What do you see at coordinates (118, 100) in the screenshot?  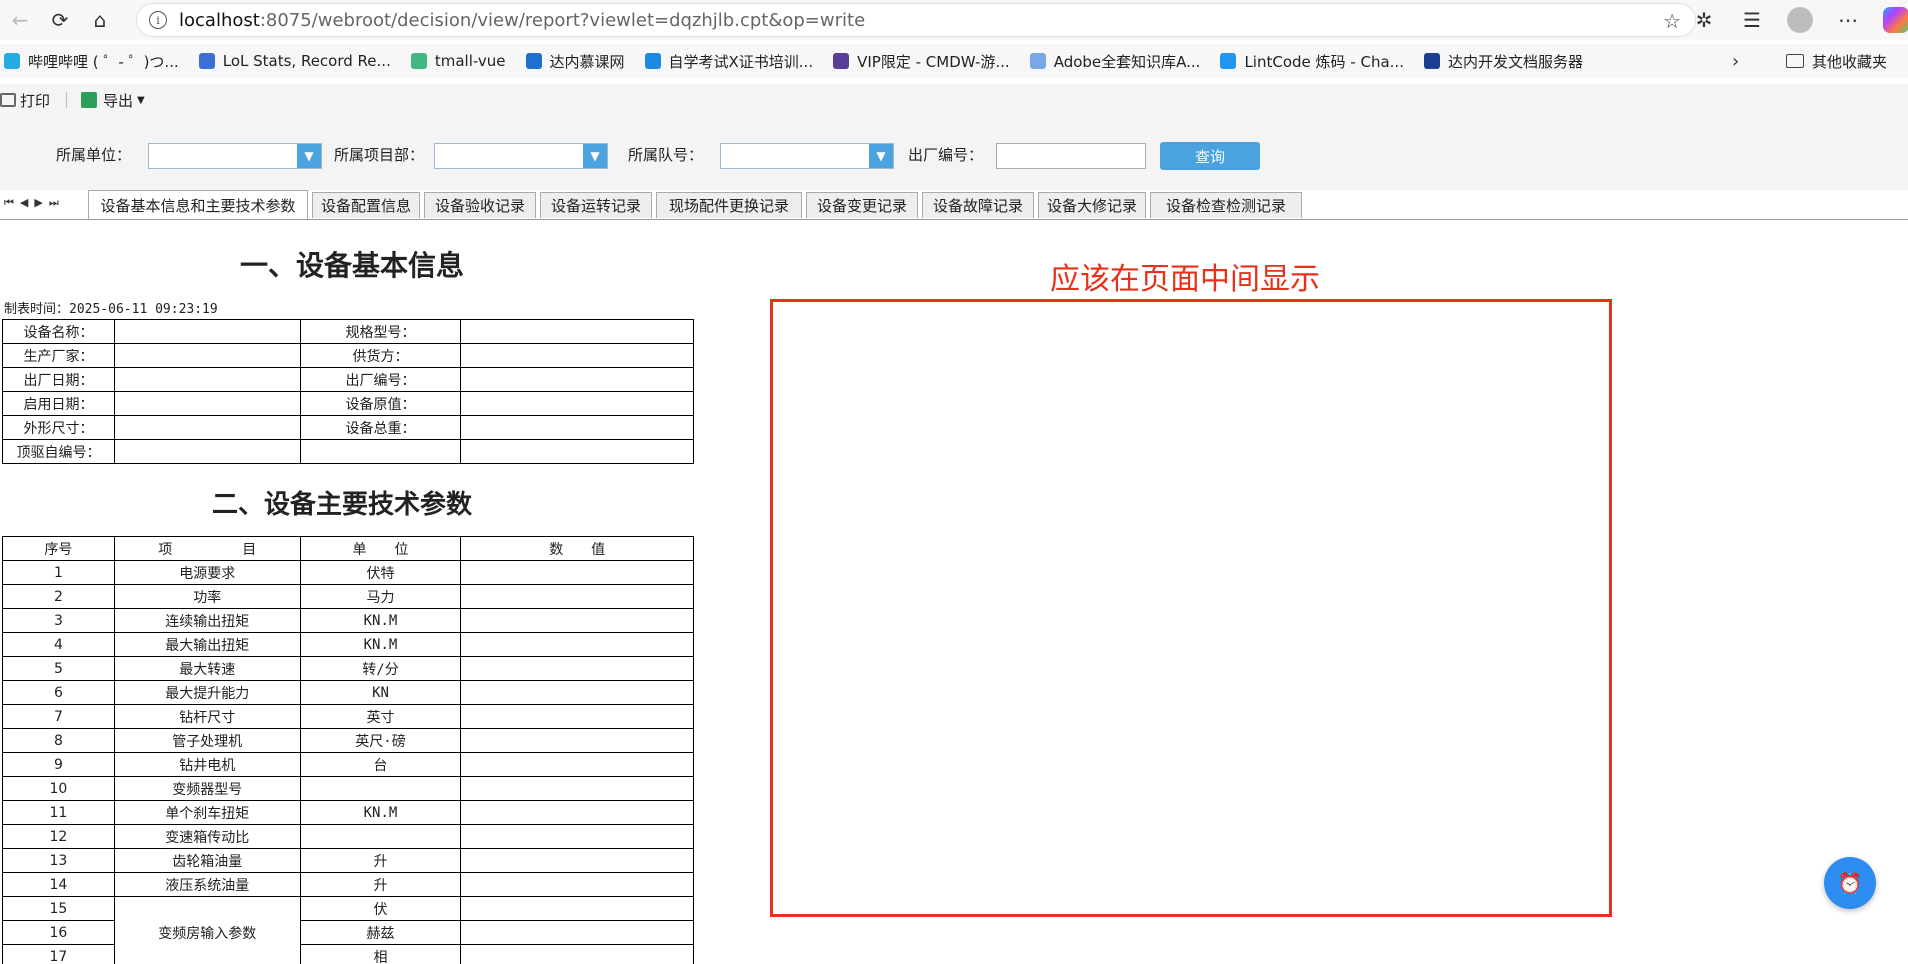 I see `export-label: 导出` at bounding box center [118, 100].